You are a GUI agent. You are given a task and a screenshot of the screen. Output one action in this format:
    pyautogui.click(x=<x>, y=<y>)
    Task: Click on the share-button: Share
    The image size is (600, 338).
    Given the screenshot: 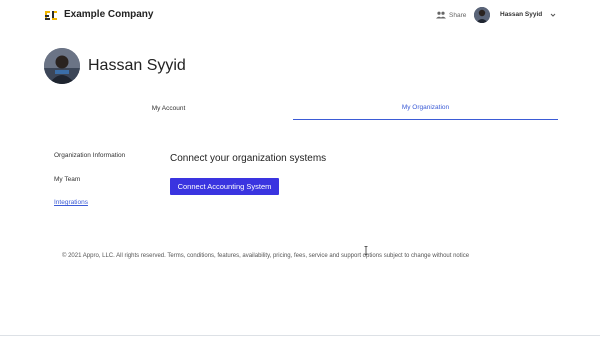 What is the action you would take?
    pyautogui.click(x=451, y=15)
    